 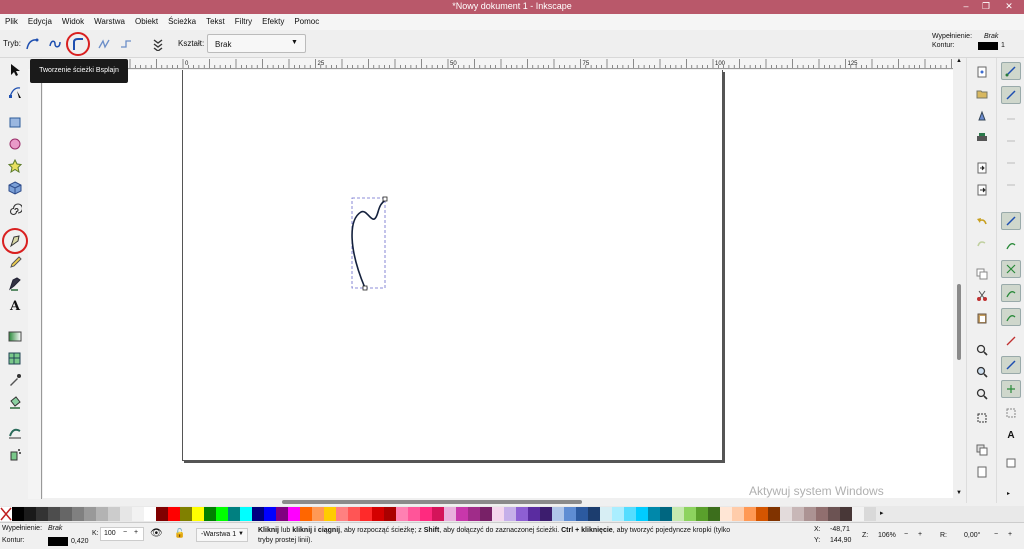 What do you see at coordinates (982, 350) in the screenshot?
I see `zoom-selection-button` at bounding box center [982, 350].